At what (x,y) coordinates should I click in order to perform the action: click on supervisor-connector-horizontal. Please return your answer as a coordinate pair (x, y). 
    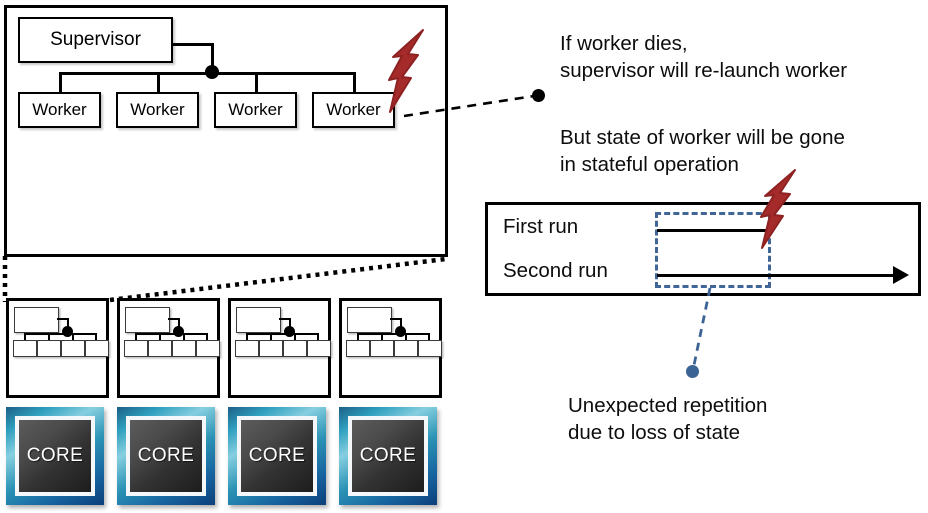
    Looking at the image, I should click on (193, 44).